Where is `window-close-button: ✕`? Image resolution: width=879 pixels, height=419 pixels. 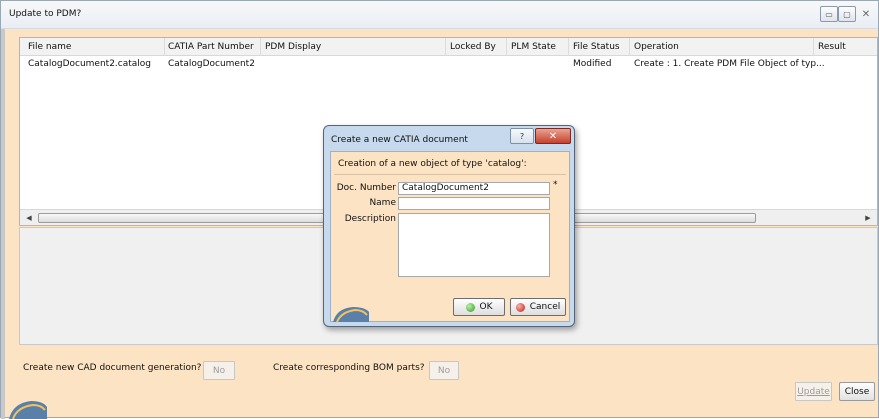 window-close-button: ✕ is located at coordinates (866, 14).